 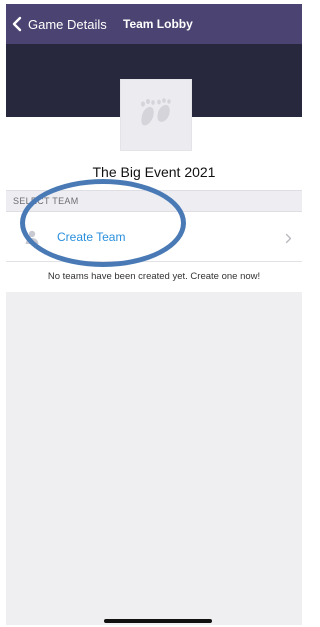 I want to click on event-title: The Big Event 2021, so click(x=154, y=172).